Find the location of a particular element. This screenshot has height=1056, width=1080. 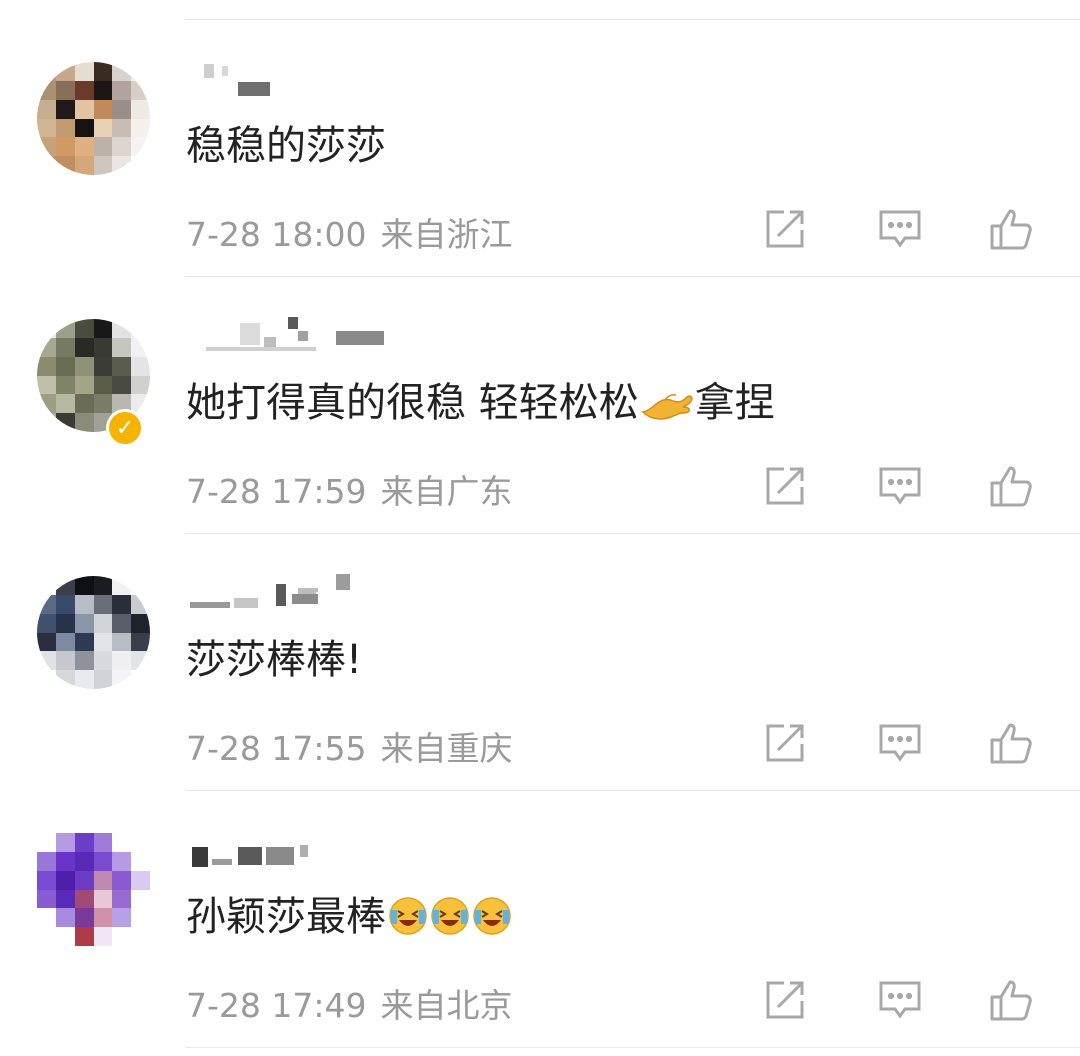

comment-text-part: 她打得真的很稳 轻轻松松 is located at coordinates (412, 403).